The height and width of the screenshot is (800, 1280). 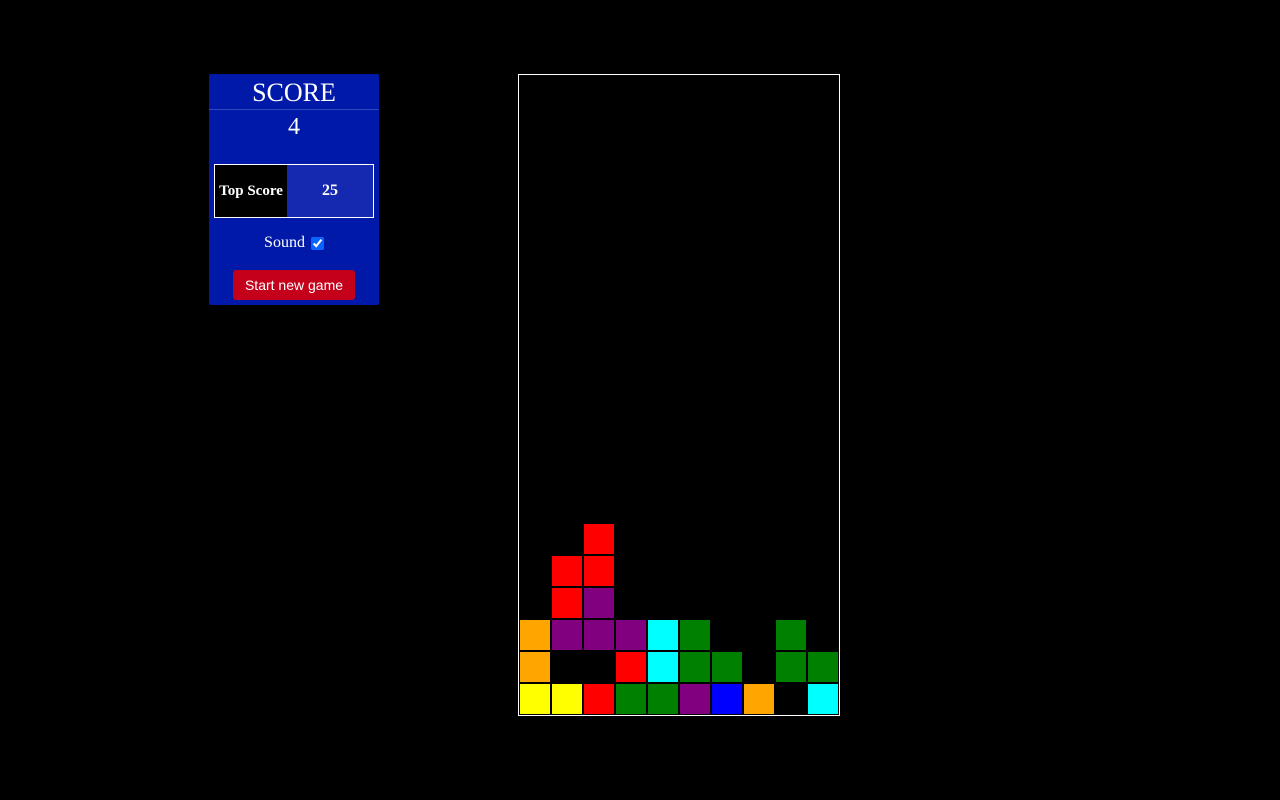 I want to click on score-value: 4, so click(x=294, y=127).